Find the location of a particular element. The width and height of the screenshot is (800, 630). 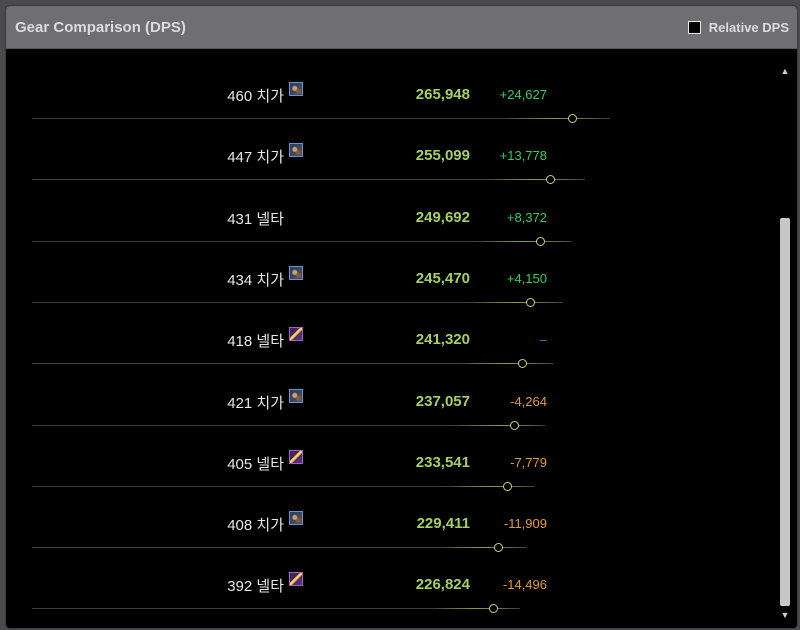

scroll-up-icon: ▲ is located at coordinates (785, 71).